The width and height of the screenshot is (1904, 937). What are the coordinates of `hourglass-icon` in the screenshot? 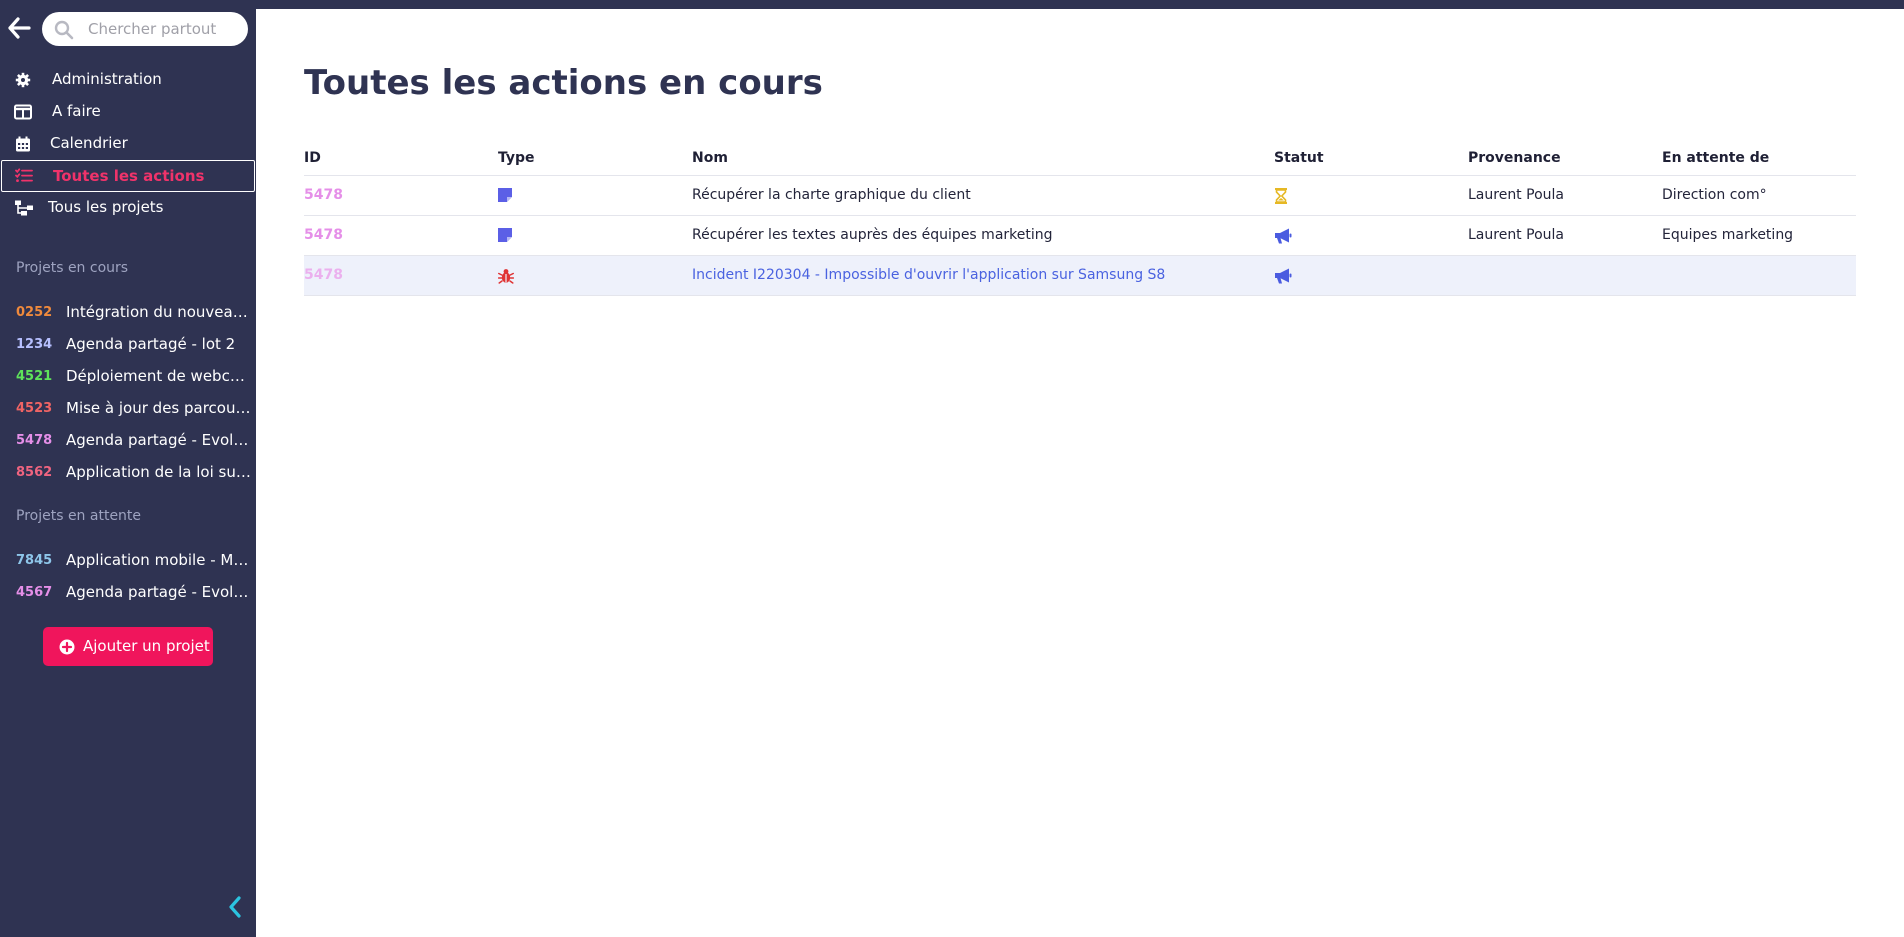 It's located at (1281, 196).